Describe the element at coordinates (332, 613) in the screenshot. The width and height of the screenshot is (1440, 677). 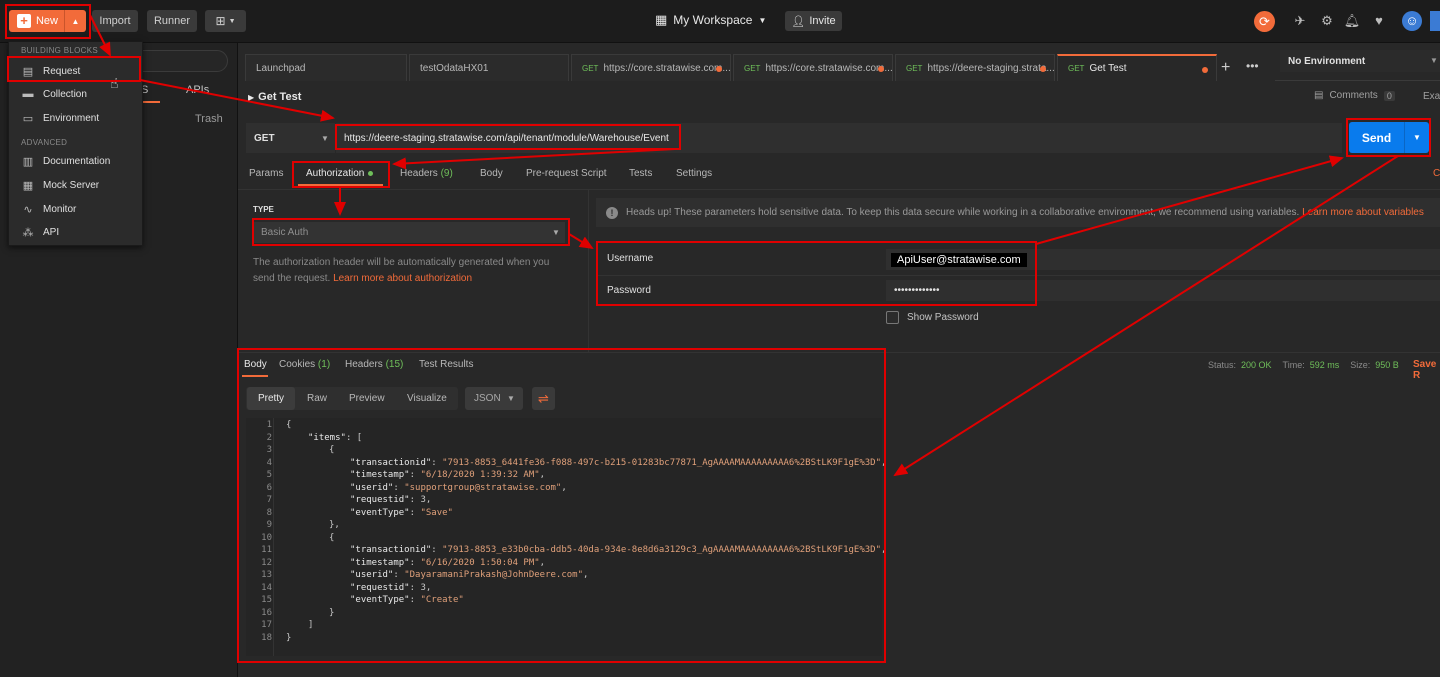
I see `code-line: }` at that location.